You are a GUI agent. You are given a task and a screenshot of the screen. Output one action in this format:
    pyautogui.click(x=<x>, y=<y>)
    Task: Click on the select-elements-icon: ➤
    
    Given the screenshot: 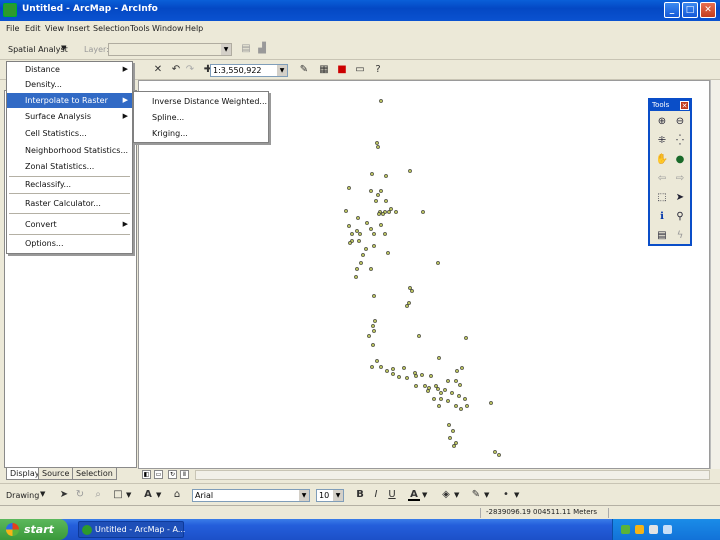 What is the action you would take?
    pyautogui.click(x=64, y=495)
    